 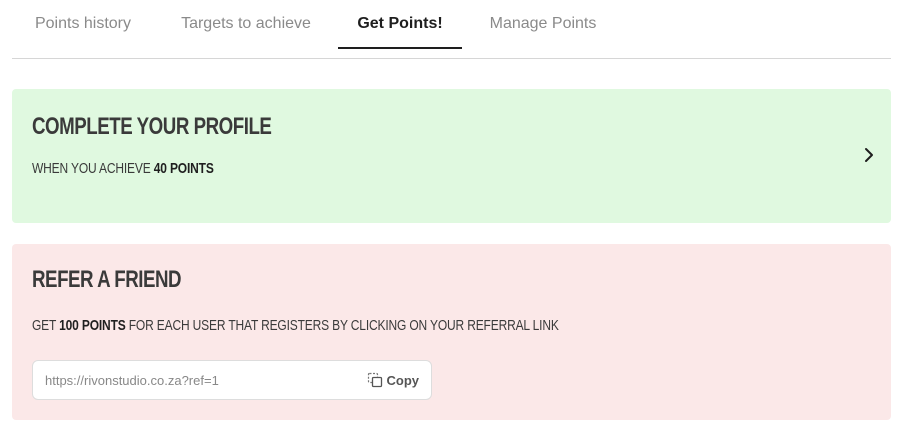 What do you see at coordinates (195, 380) in the screenshot?
I see `referral-link-input` at bounding box center [195, 380].